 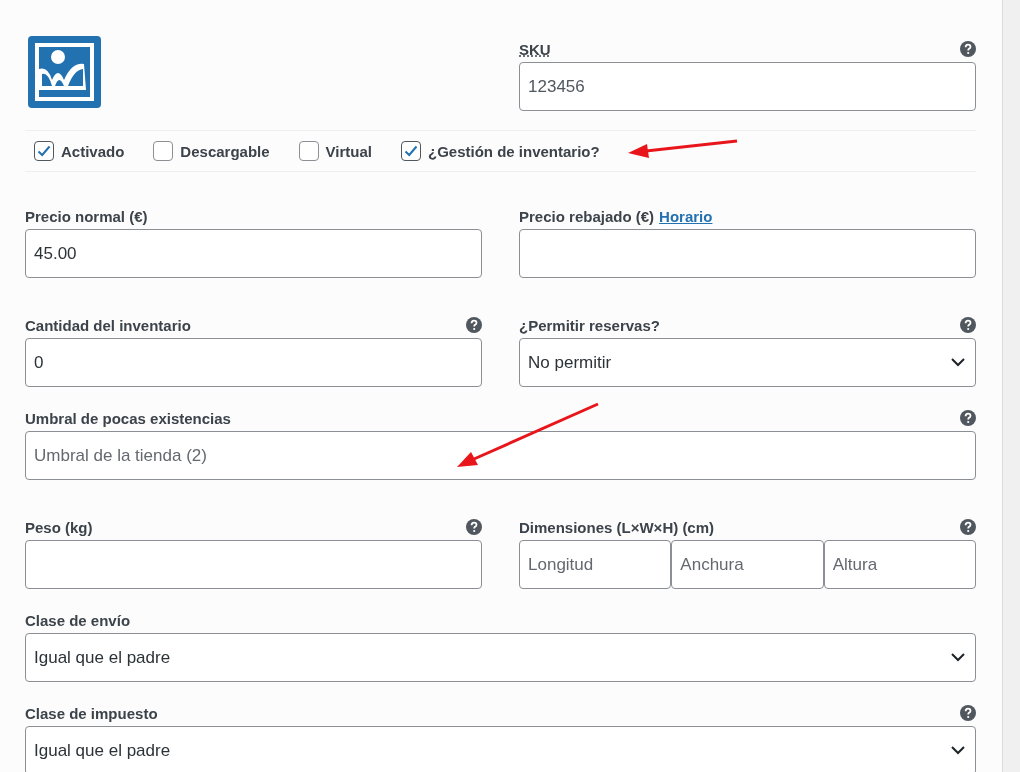 I want to click on dimension-field: Altura, so click(x=899, y=564).